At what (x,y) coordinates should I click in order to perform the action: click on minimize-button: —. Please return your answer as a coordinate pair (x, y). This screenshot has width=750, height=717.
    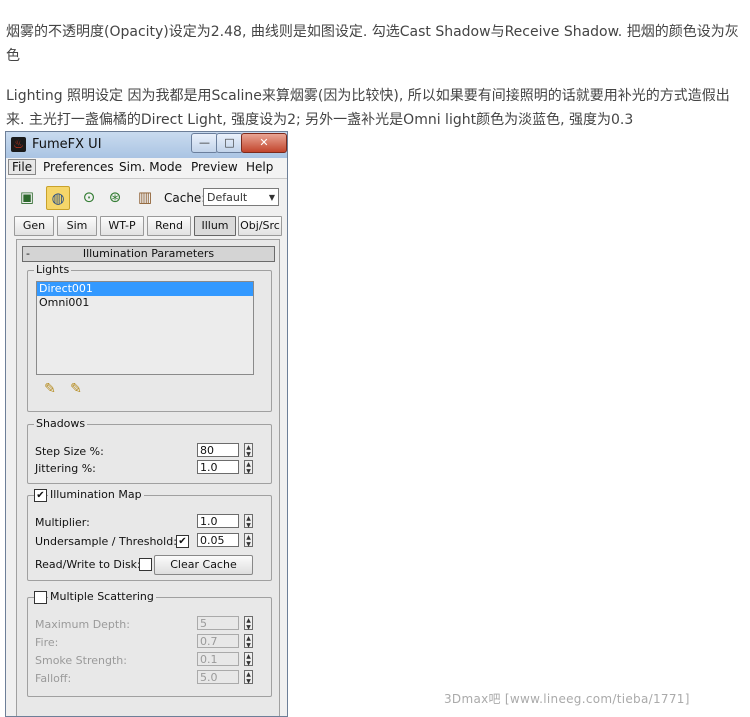
    Looking at the image, I should click on (204, 143).